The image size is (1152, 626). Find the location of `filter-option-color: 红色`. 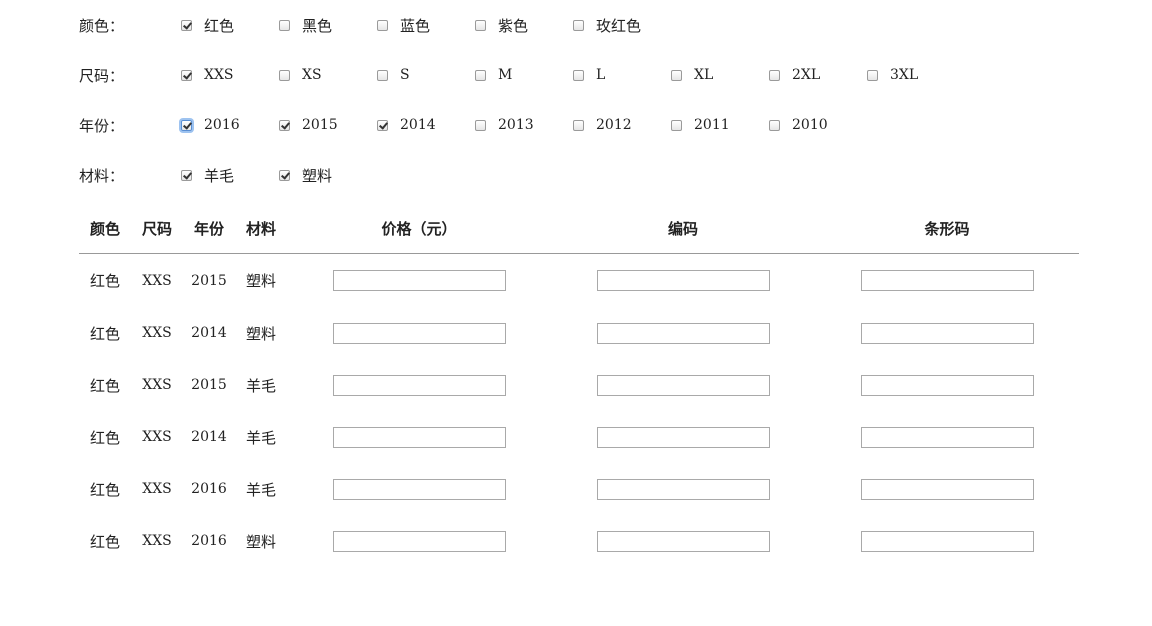

filter-option-color: 红色 is located at coordinates (228, 25).